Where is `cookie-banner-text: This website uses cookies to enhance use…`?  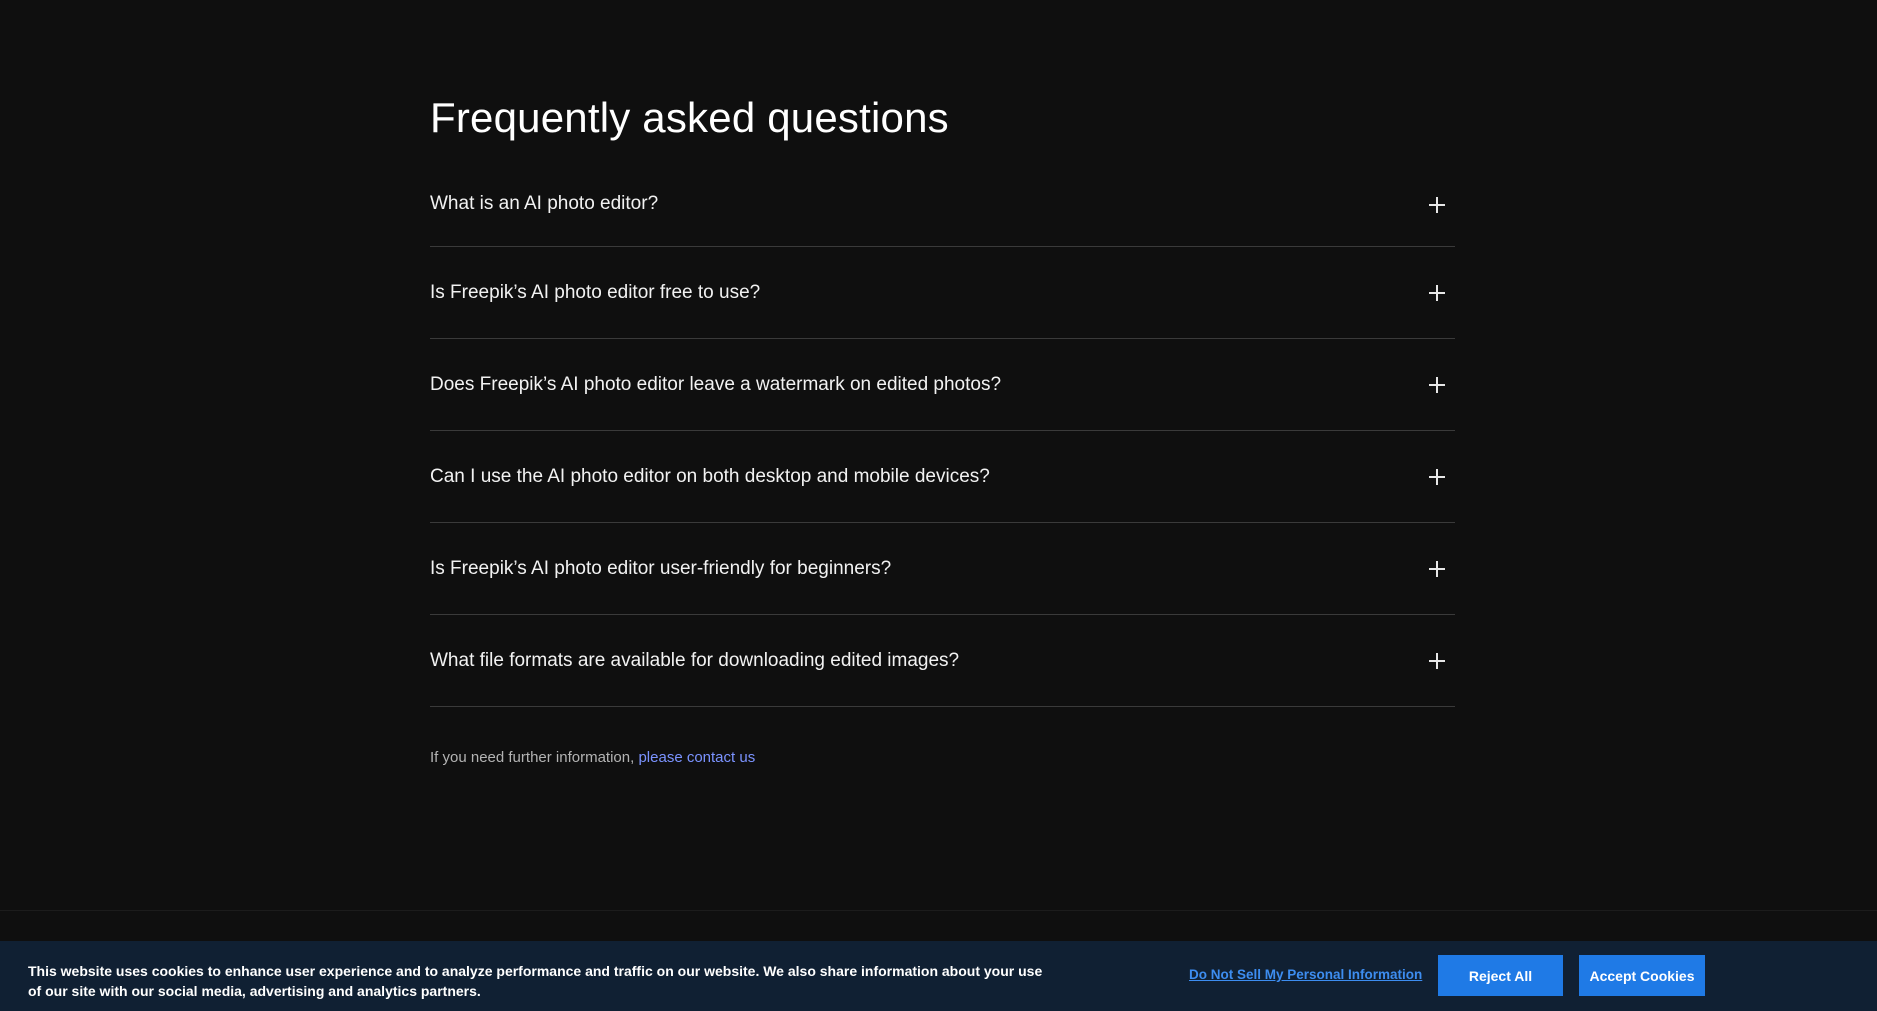
cookie-banner-text: This website uses cookies to enhance use… is located at coordinates (535, 981).